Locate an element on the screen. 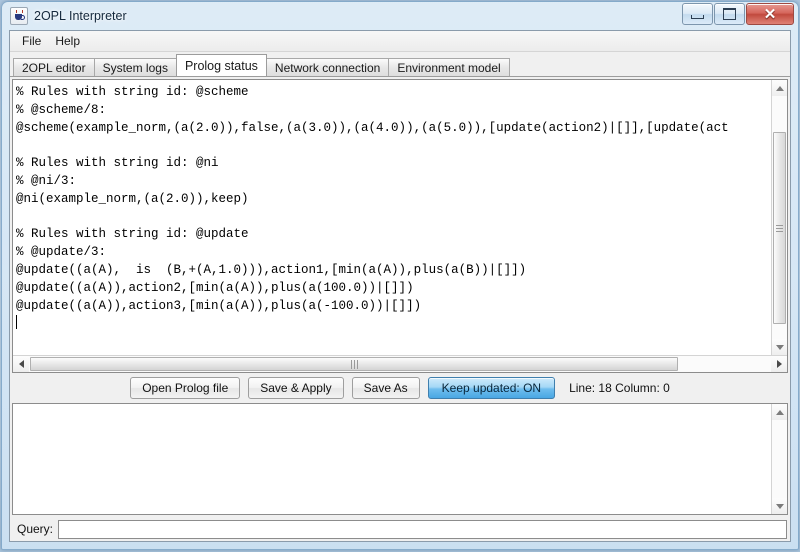 The width and height of the screenshot is (800, 552). close-icon: ✕ is located at coordinates (770, 14).